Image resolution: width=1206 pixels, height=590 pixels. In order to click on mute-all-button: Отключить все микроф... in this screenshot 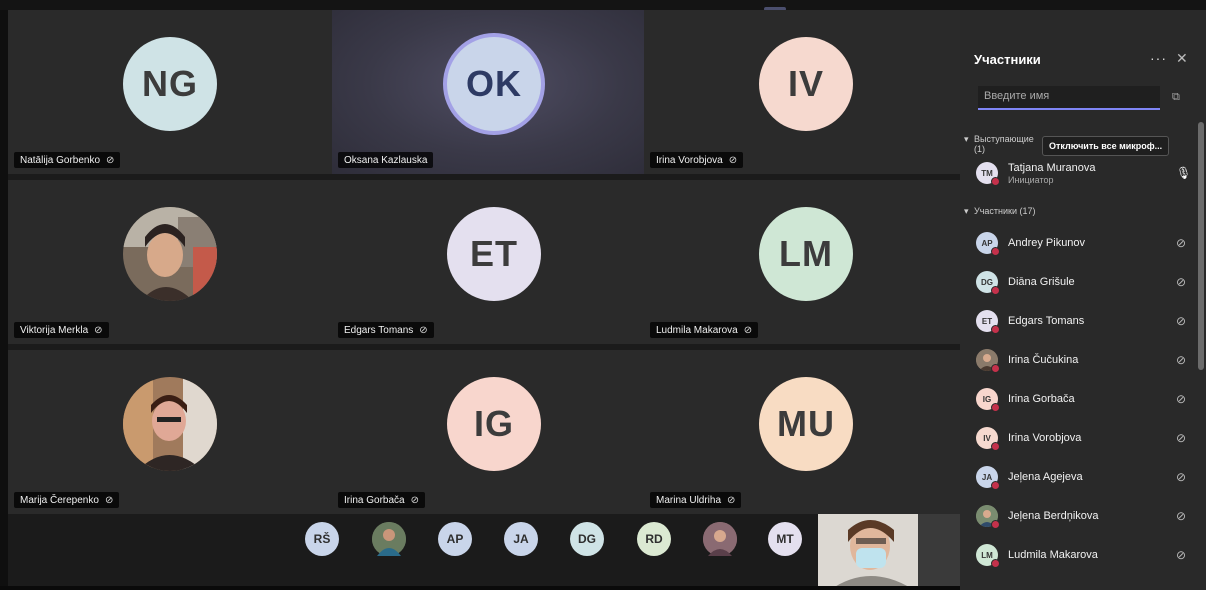, I will do `click(1106, 146)`.